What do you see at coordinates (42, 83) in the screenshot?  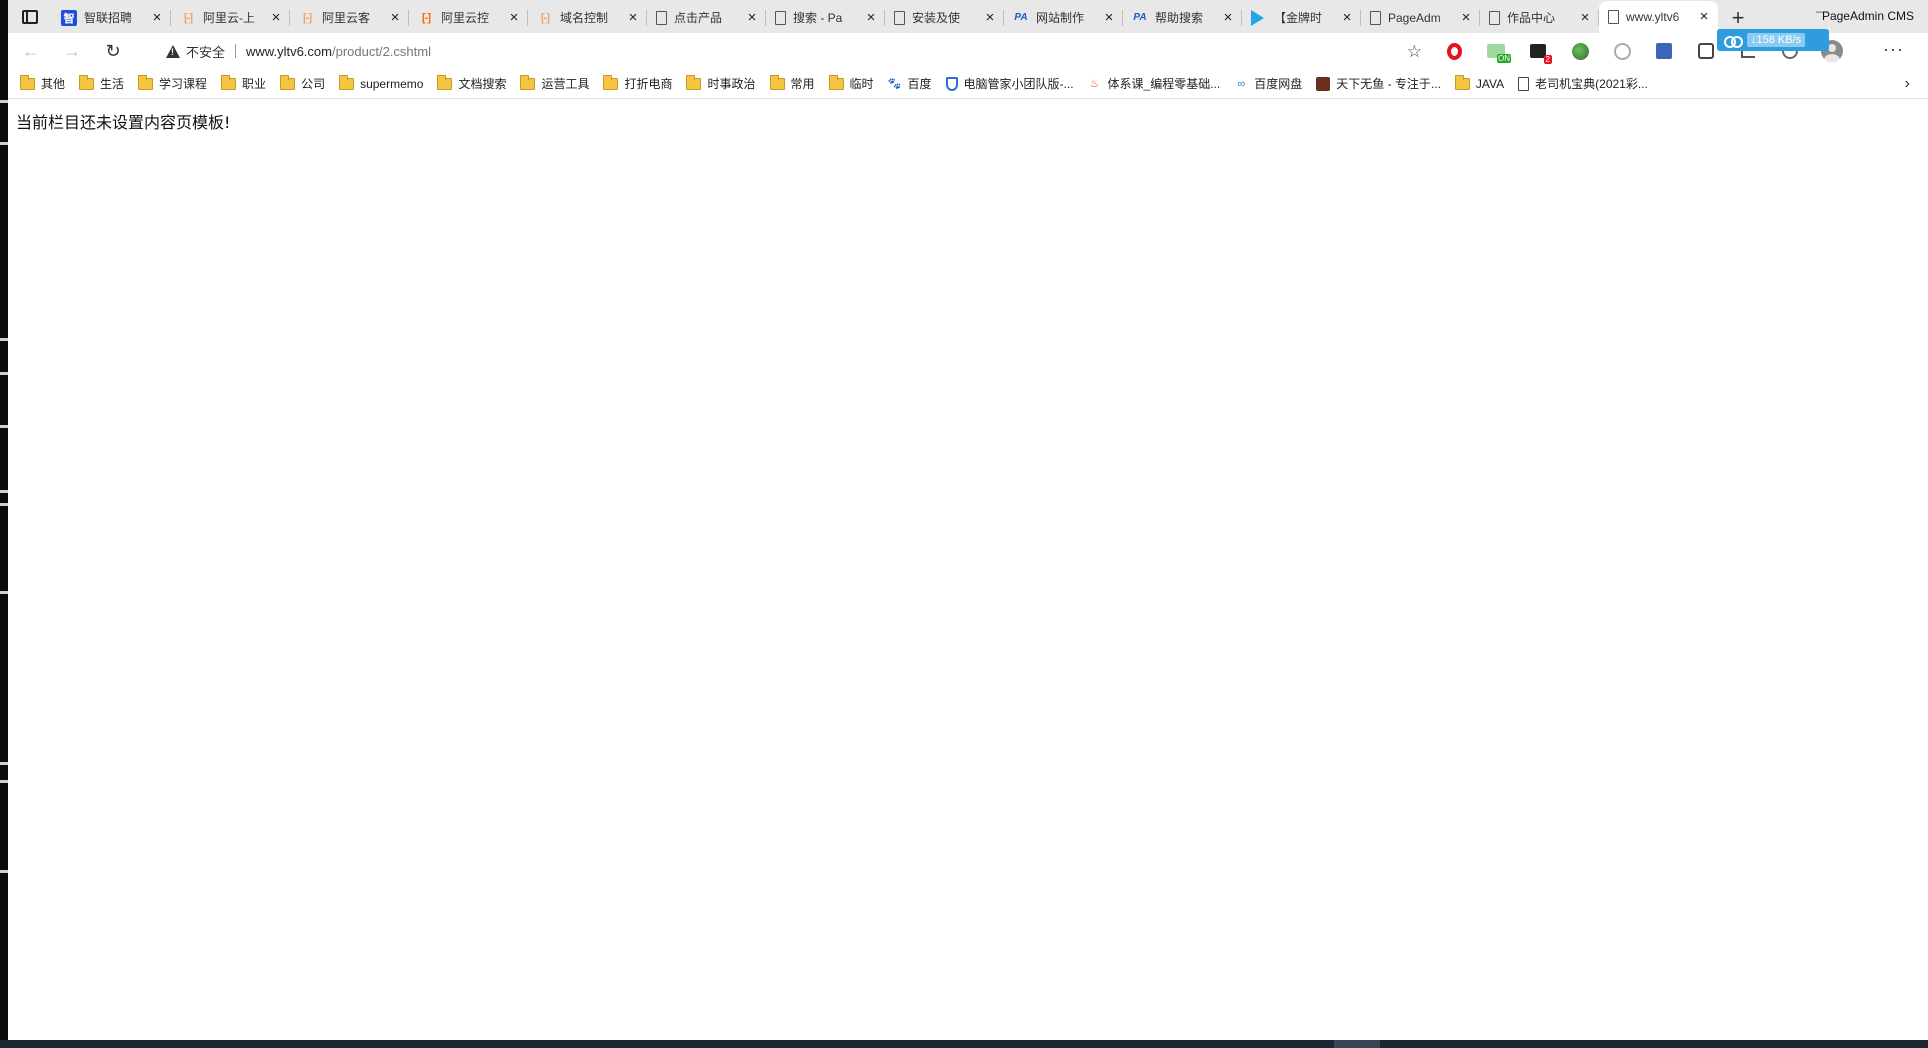 I see `bookmark-item: 其他` at bounding box center [42, 83].